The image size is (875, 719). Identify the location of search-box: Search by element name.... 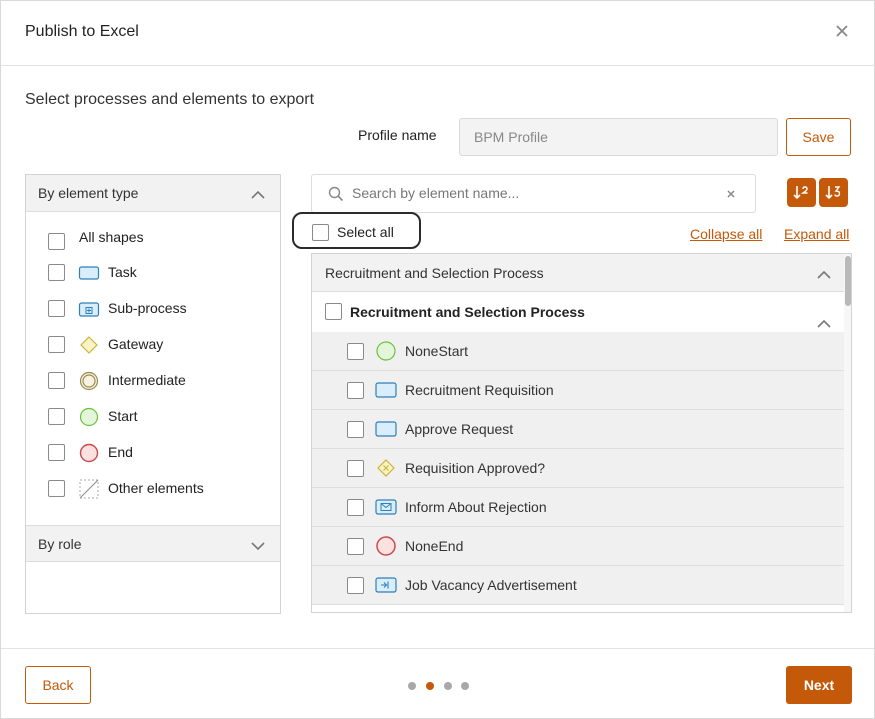
(533, 193).